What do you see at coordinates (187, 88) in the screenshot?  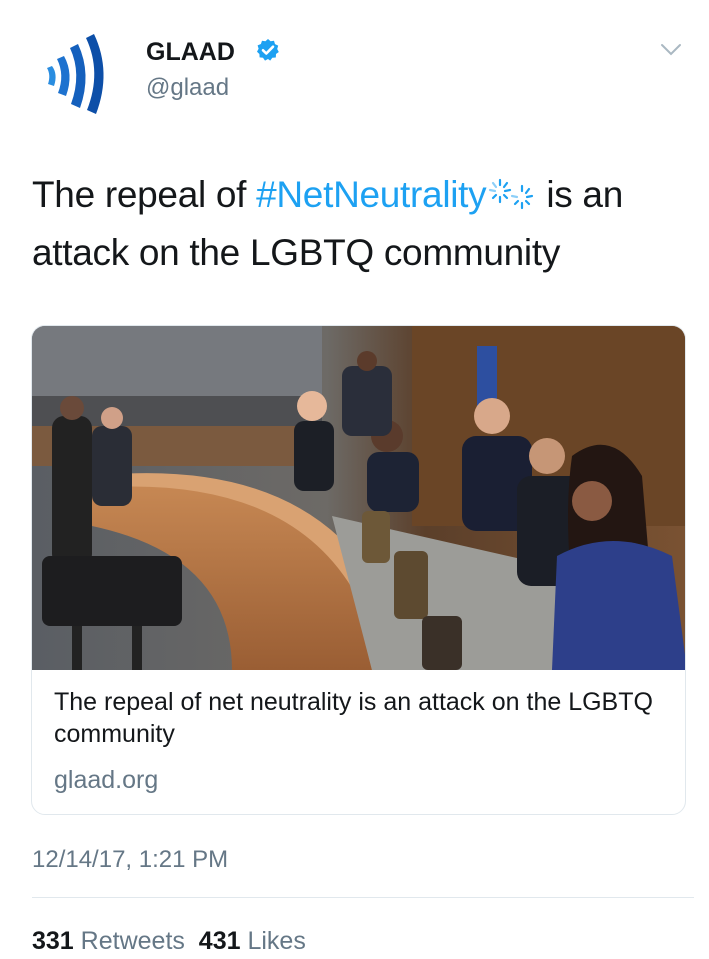 I see `author-handle: @glaad` at bounding box center [187, 88].